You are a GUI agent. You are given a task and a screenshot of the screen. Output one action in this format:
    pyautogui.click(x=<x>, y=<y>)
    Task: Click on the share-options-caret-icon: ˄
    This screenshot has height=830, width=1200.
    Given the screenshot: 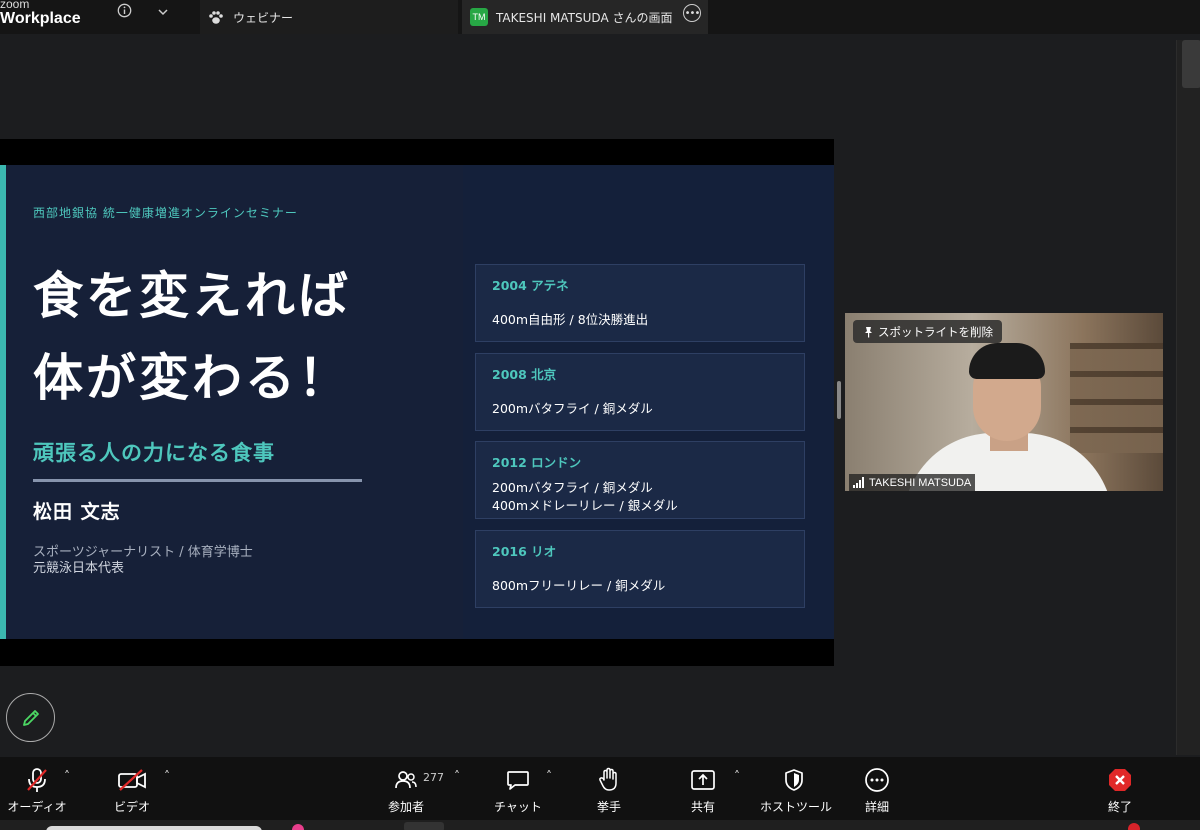 What is the action you would take?
    pyautogui.click(x=737, y=776)
    